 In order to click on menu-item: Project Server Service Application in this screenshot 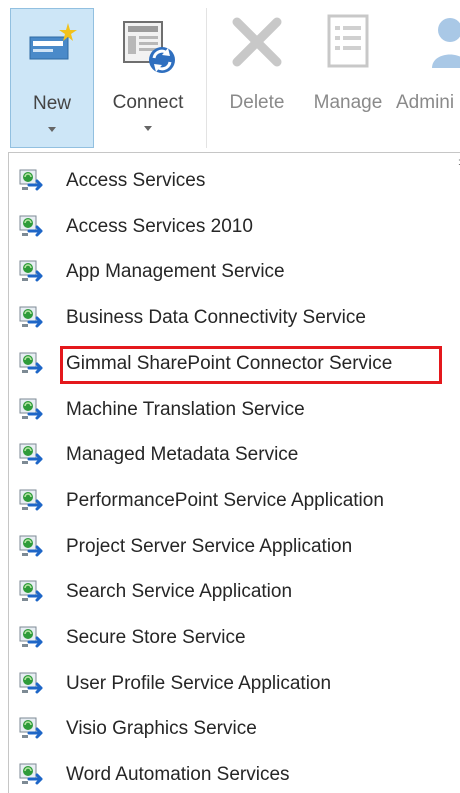, I will do `click(234, 547)`.